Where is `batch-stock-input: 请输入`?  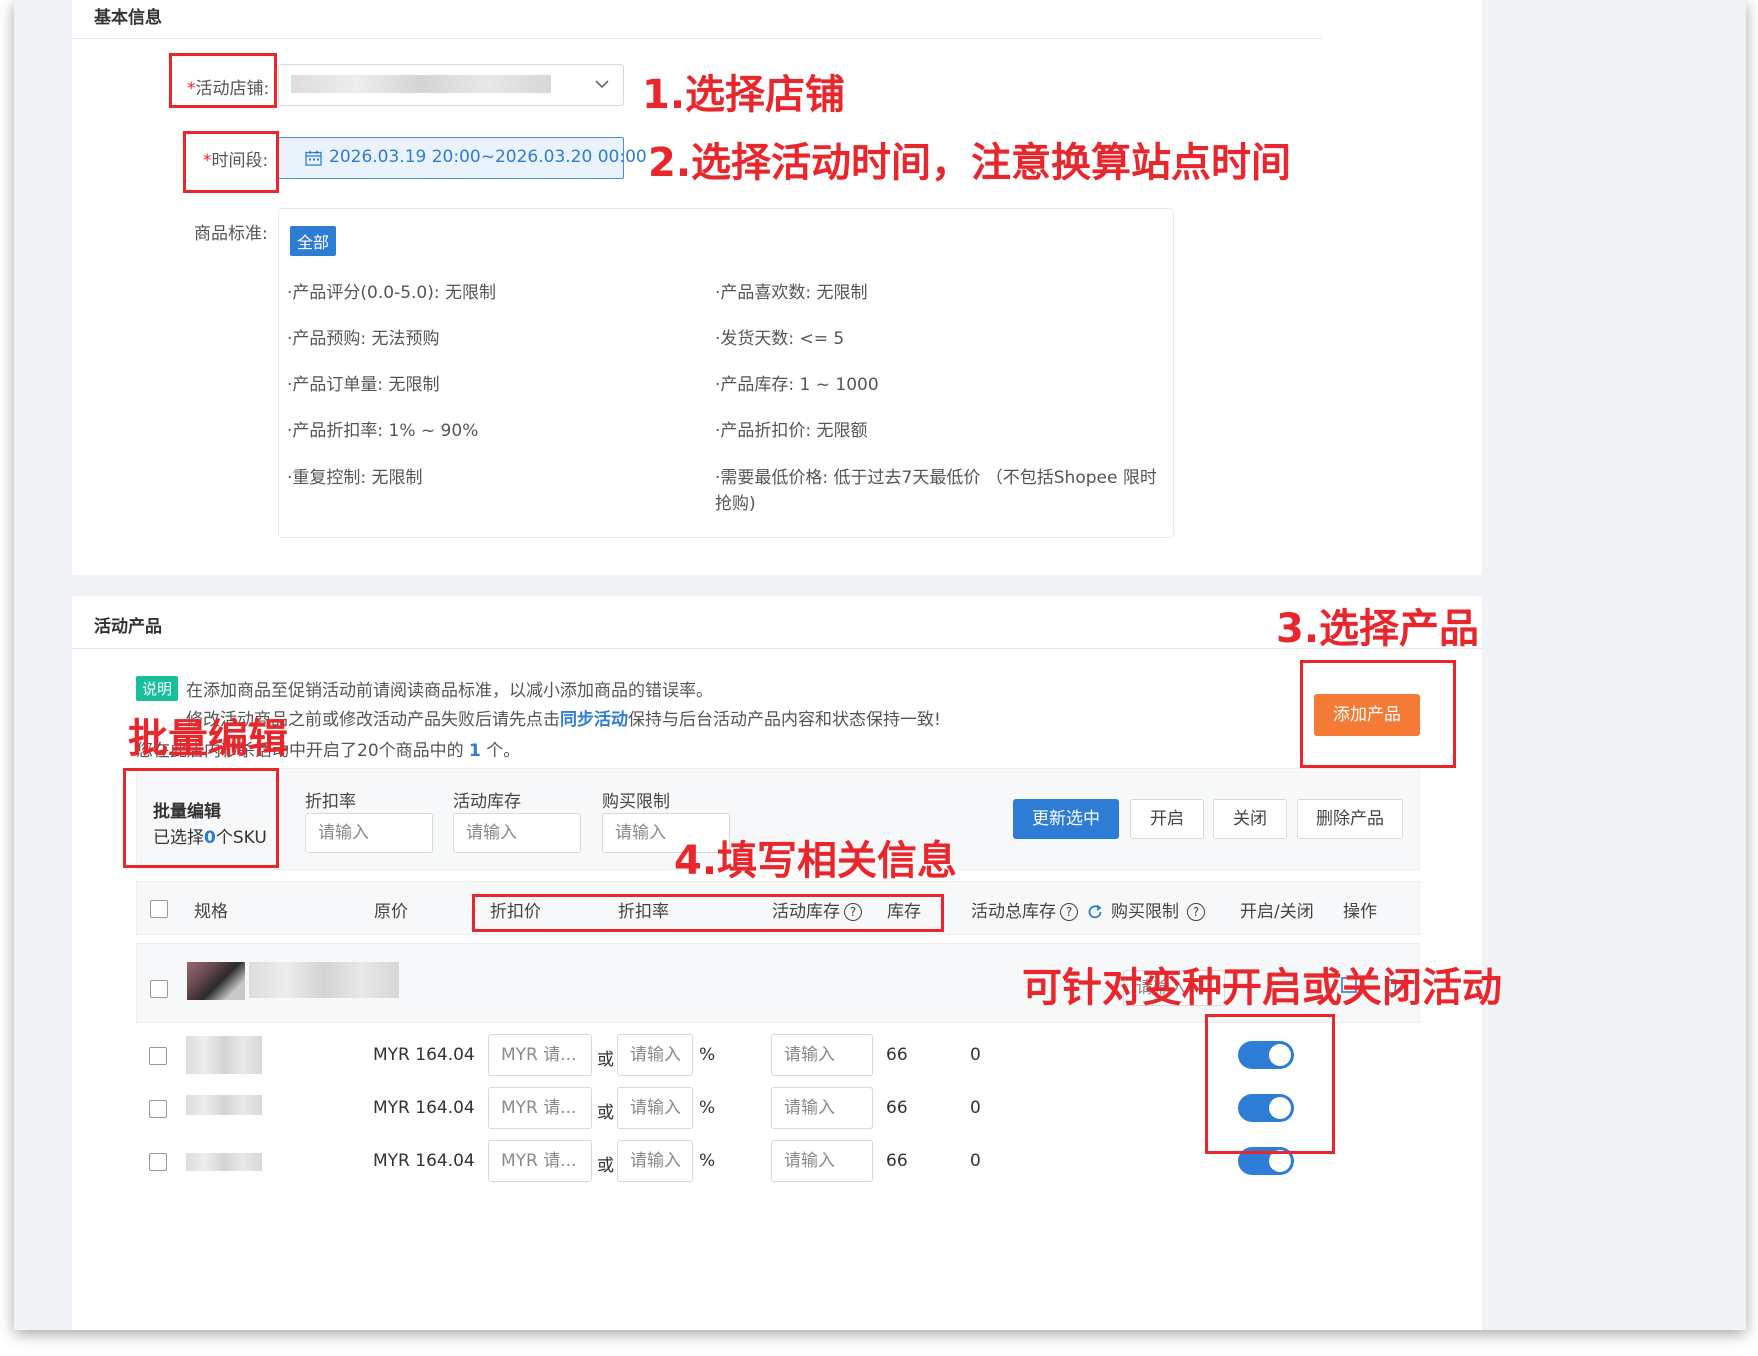
batch-stock-input: 请输入 is located at coordinates (517, 833).